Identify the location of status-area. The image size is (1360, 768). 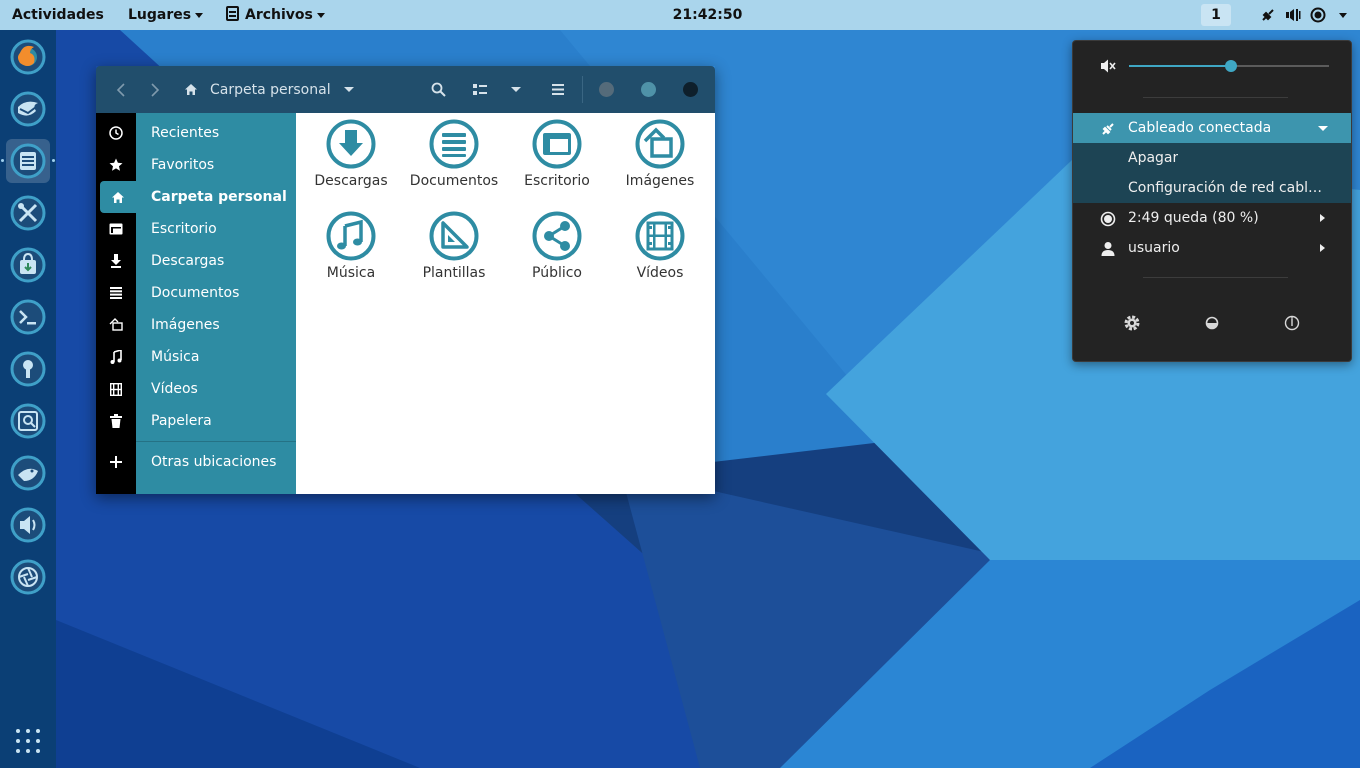
(1302, 15).